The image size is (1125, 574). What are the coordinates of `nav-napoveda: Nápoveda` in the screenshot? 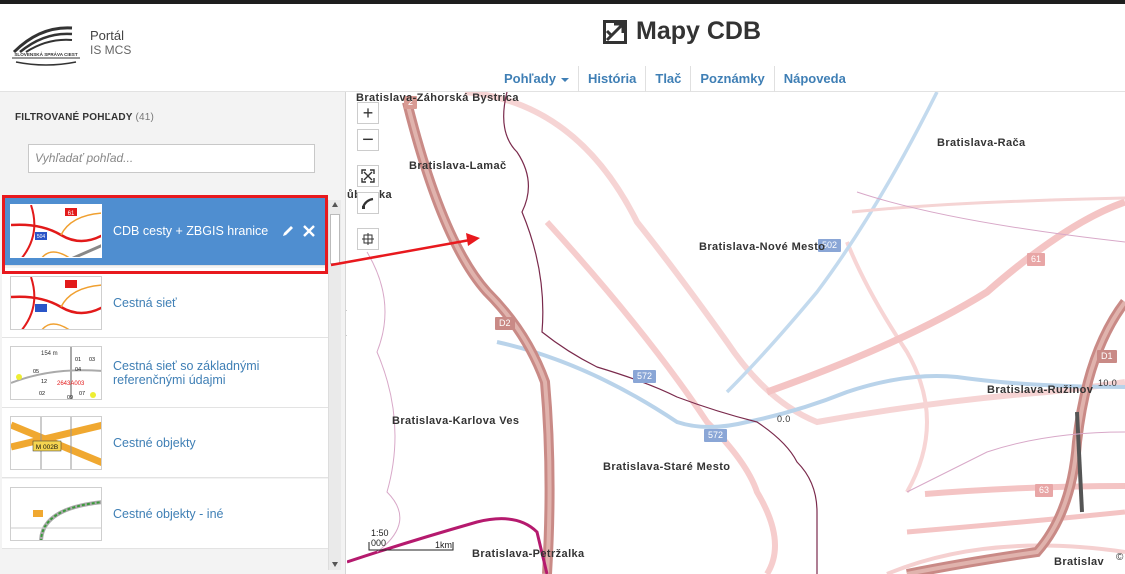 It's located at (815, 79).